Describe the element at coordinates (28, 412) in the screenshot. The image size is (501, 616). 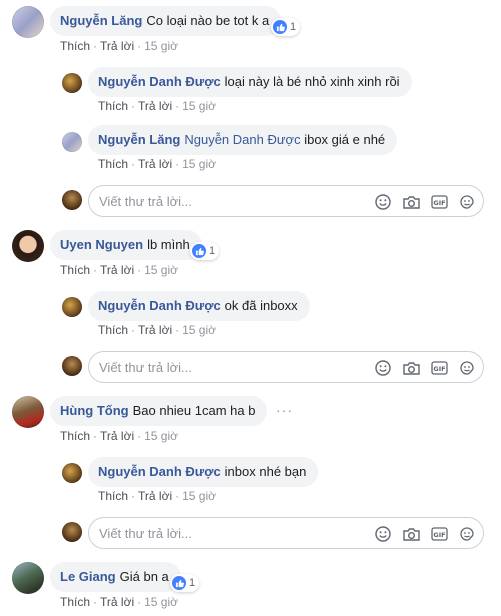
I see `avatar-hung-tong` at that location.